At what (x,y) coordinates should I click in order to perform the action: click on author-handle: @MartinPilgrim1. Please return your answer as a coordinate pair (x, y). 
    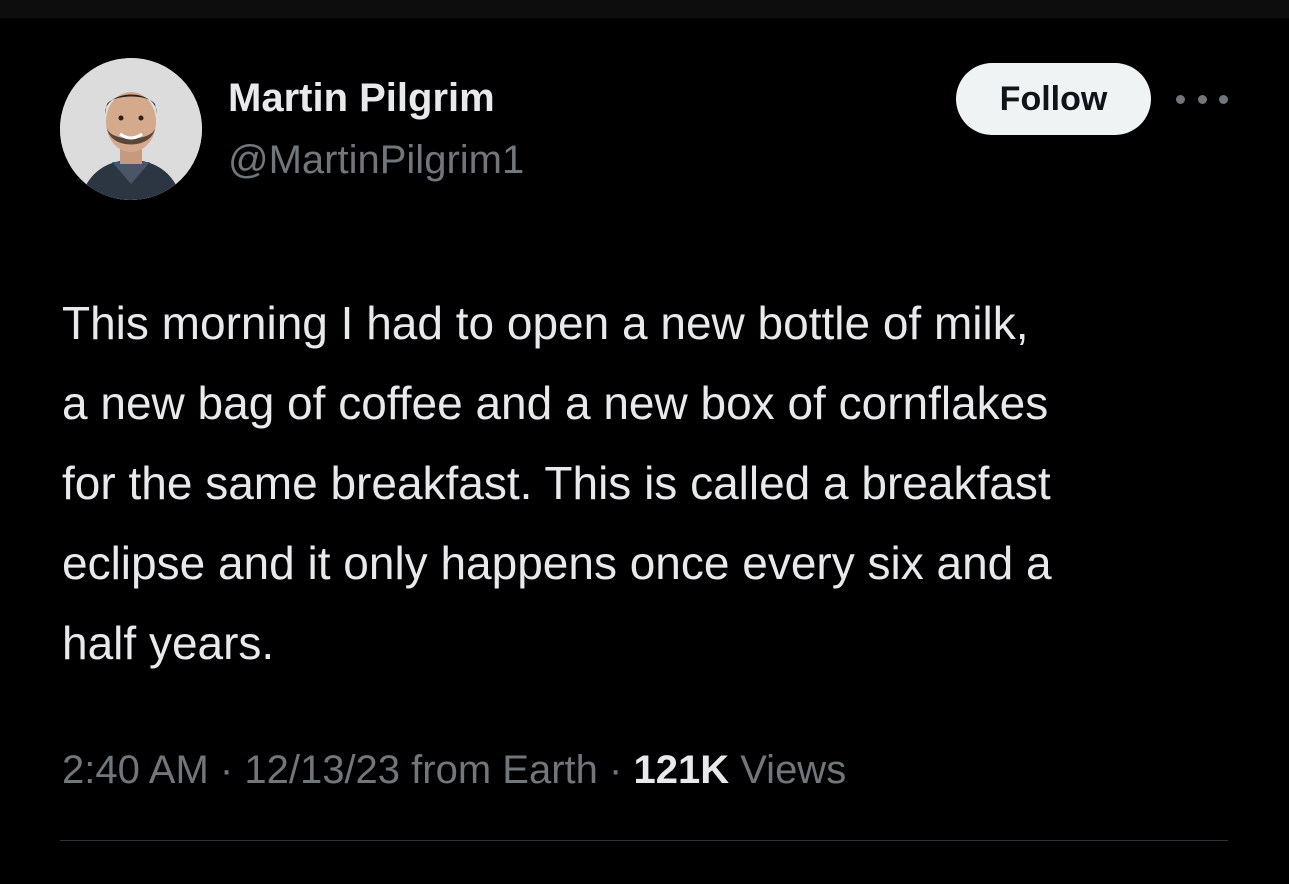
    Looking at the image, I should click on (376, 160).